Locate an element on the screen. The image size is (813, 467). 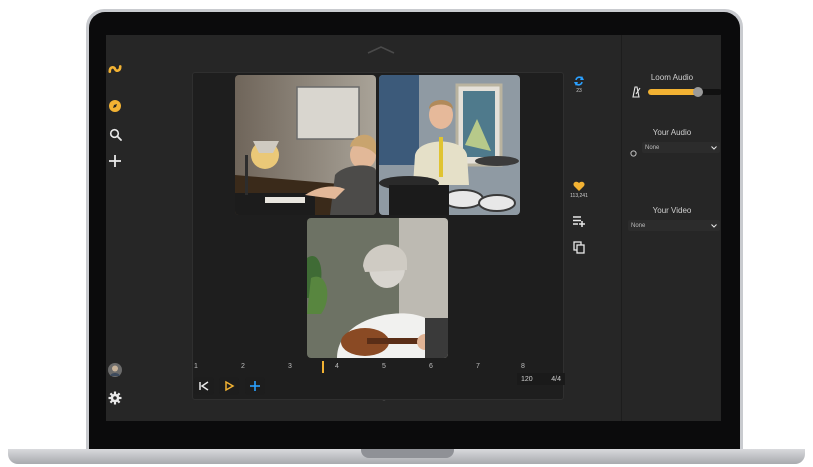
bar-number: 8 is located at coordinates (523, 366).